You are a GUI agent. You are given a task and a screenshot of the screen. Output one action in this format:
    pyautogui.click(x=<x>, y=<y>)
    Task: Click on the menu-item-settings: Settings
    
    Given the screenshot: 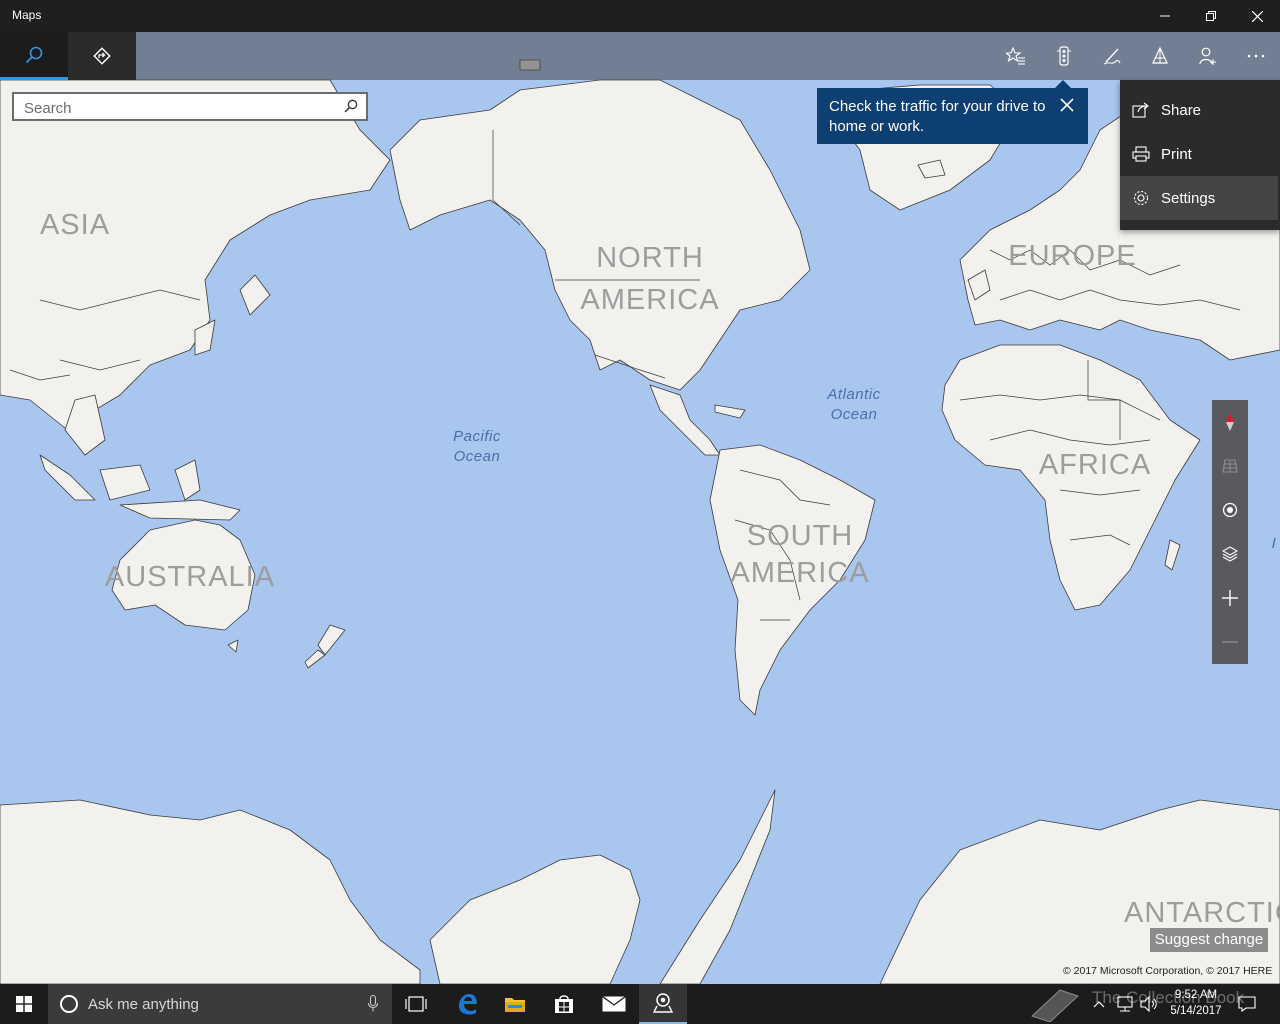 What is the action you would take?
    pyautogui.click(x=1199, y=198)
    